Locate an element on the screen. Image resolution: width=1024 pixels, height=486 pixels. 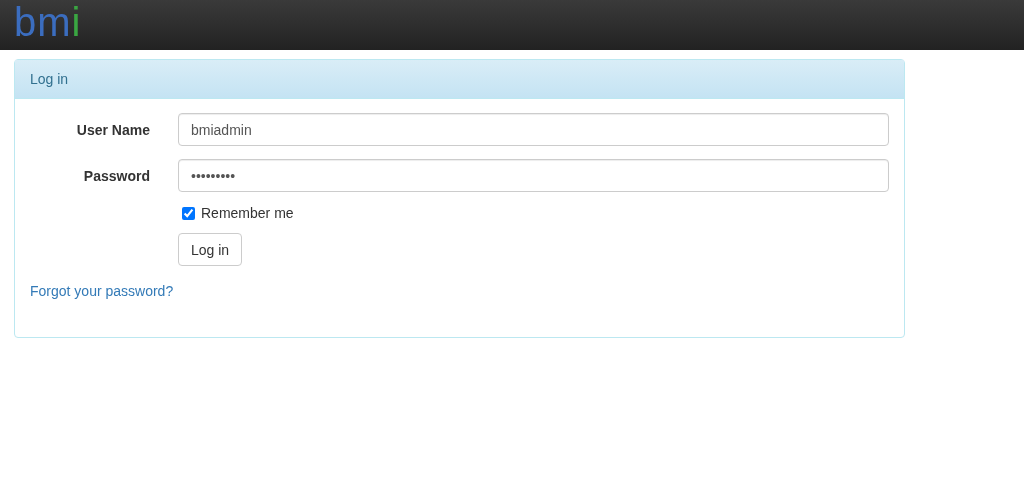
field-label: Password is located at coordinates (116, 175).